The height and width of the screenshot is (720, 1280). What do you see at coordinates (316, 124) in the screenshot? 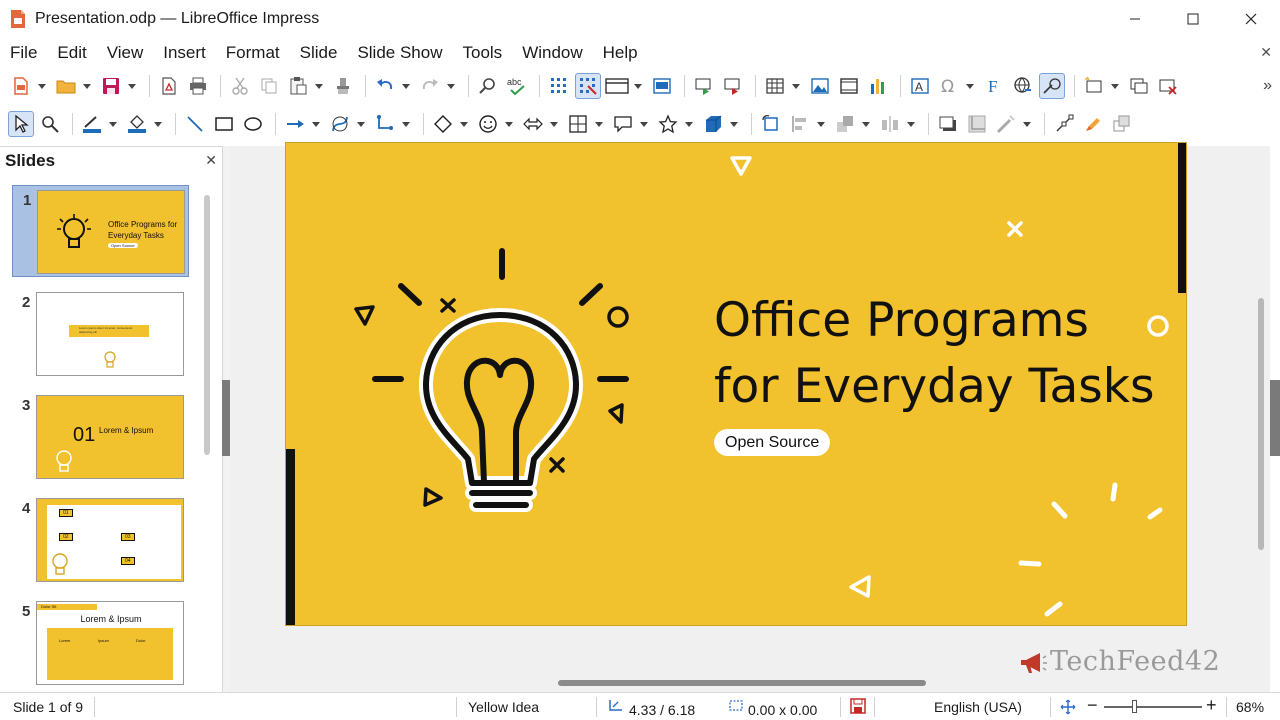
I see `lines-arrows-dropdown` at bounding box center [316, 124].